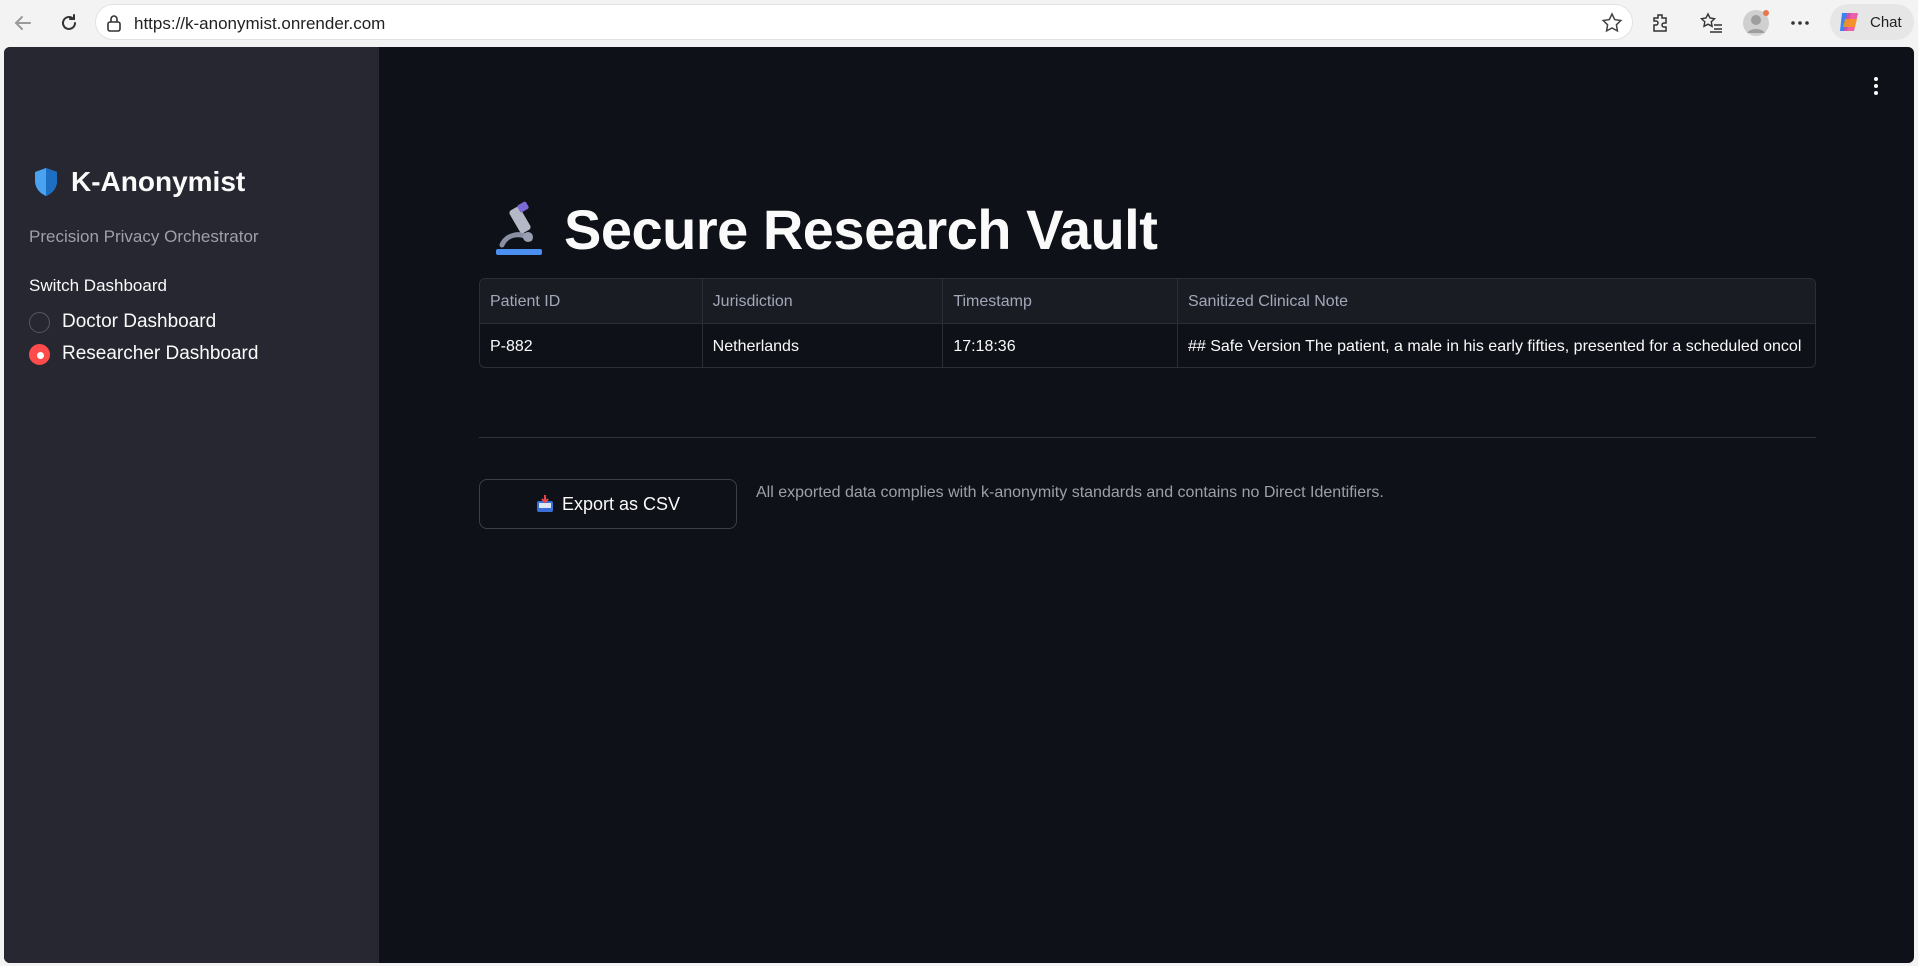  I want to click on column-header: Jurisdiction, so click(823, 301).